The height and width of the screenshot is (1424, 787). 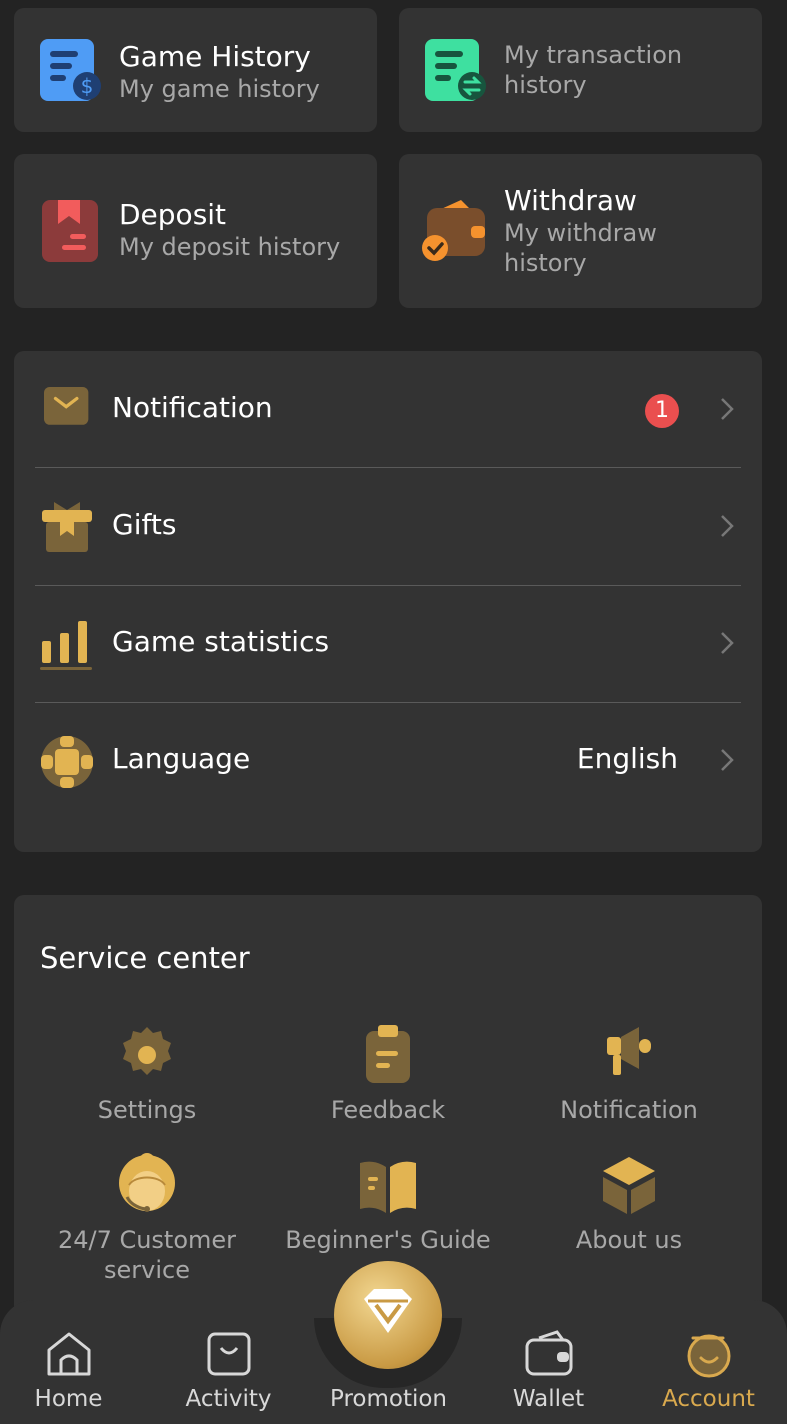 What do you see at coordinates (230, 247) in the screenshot?
I see `tile-subtitle: My deposit history` at bounding box center [230, 247].